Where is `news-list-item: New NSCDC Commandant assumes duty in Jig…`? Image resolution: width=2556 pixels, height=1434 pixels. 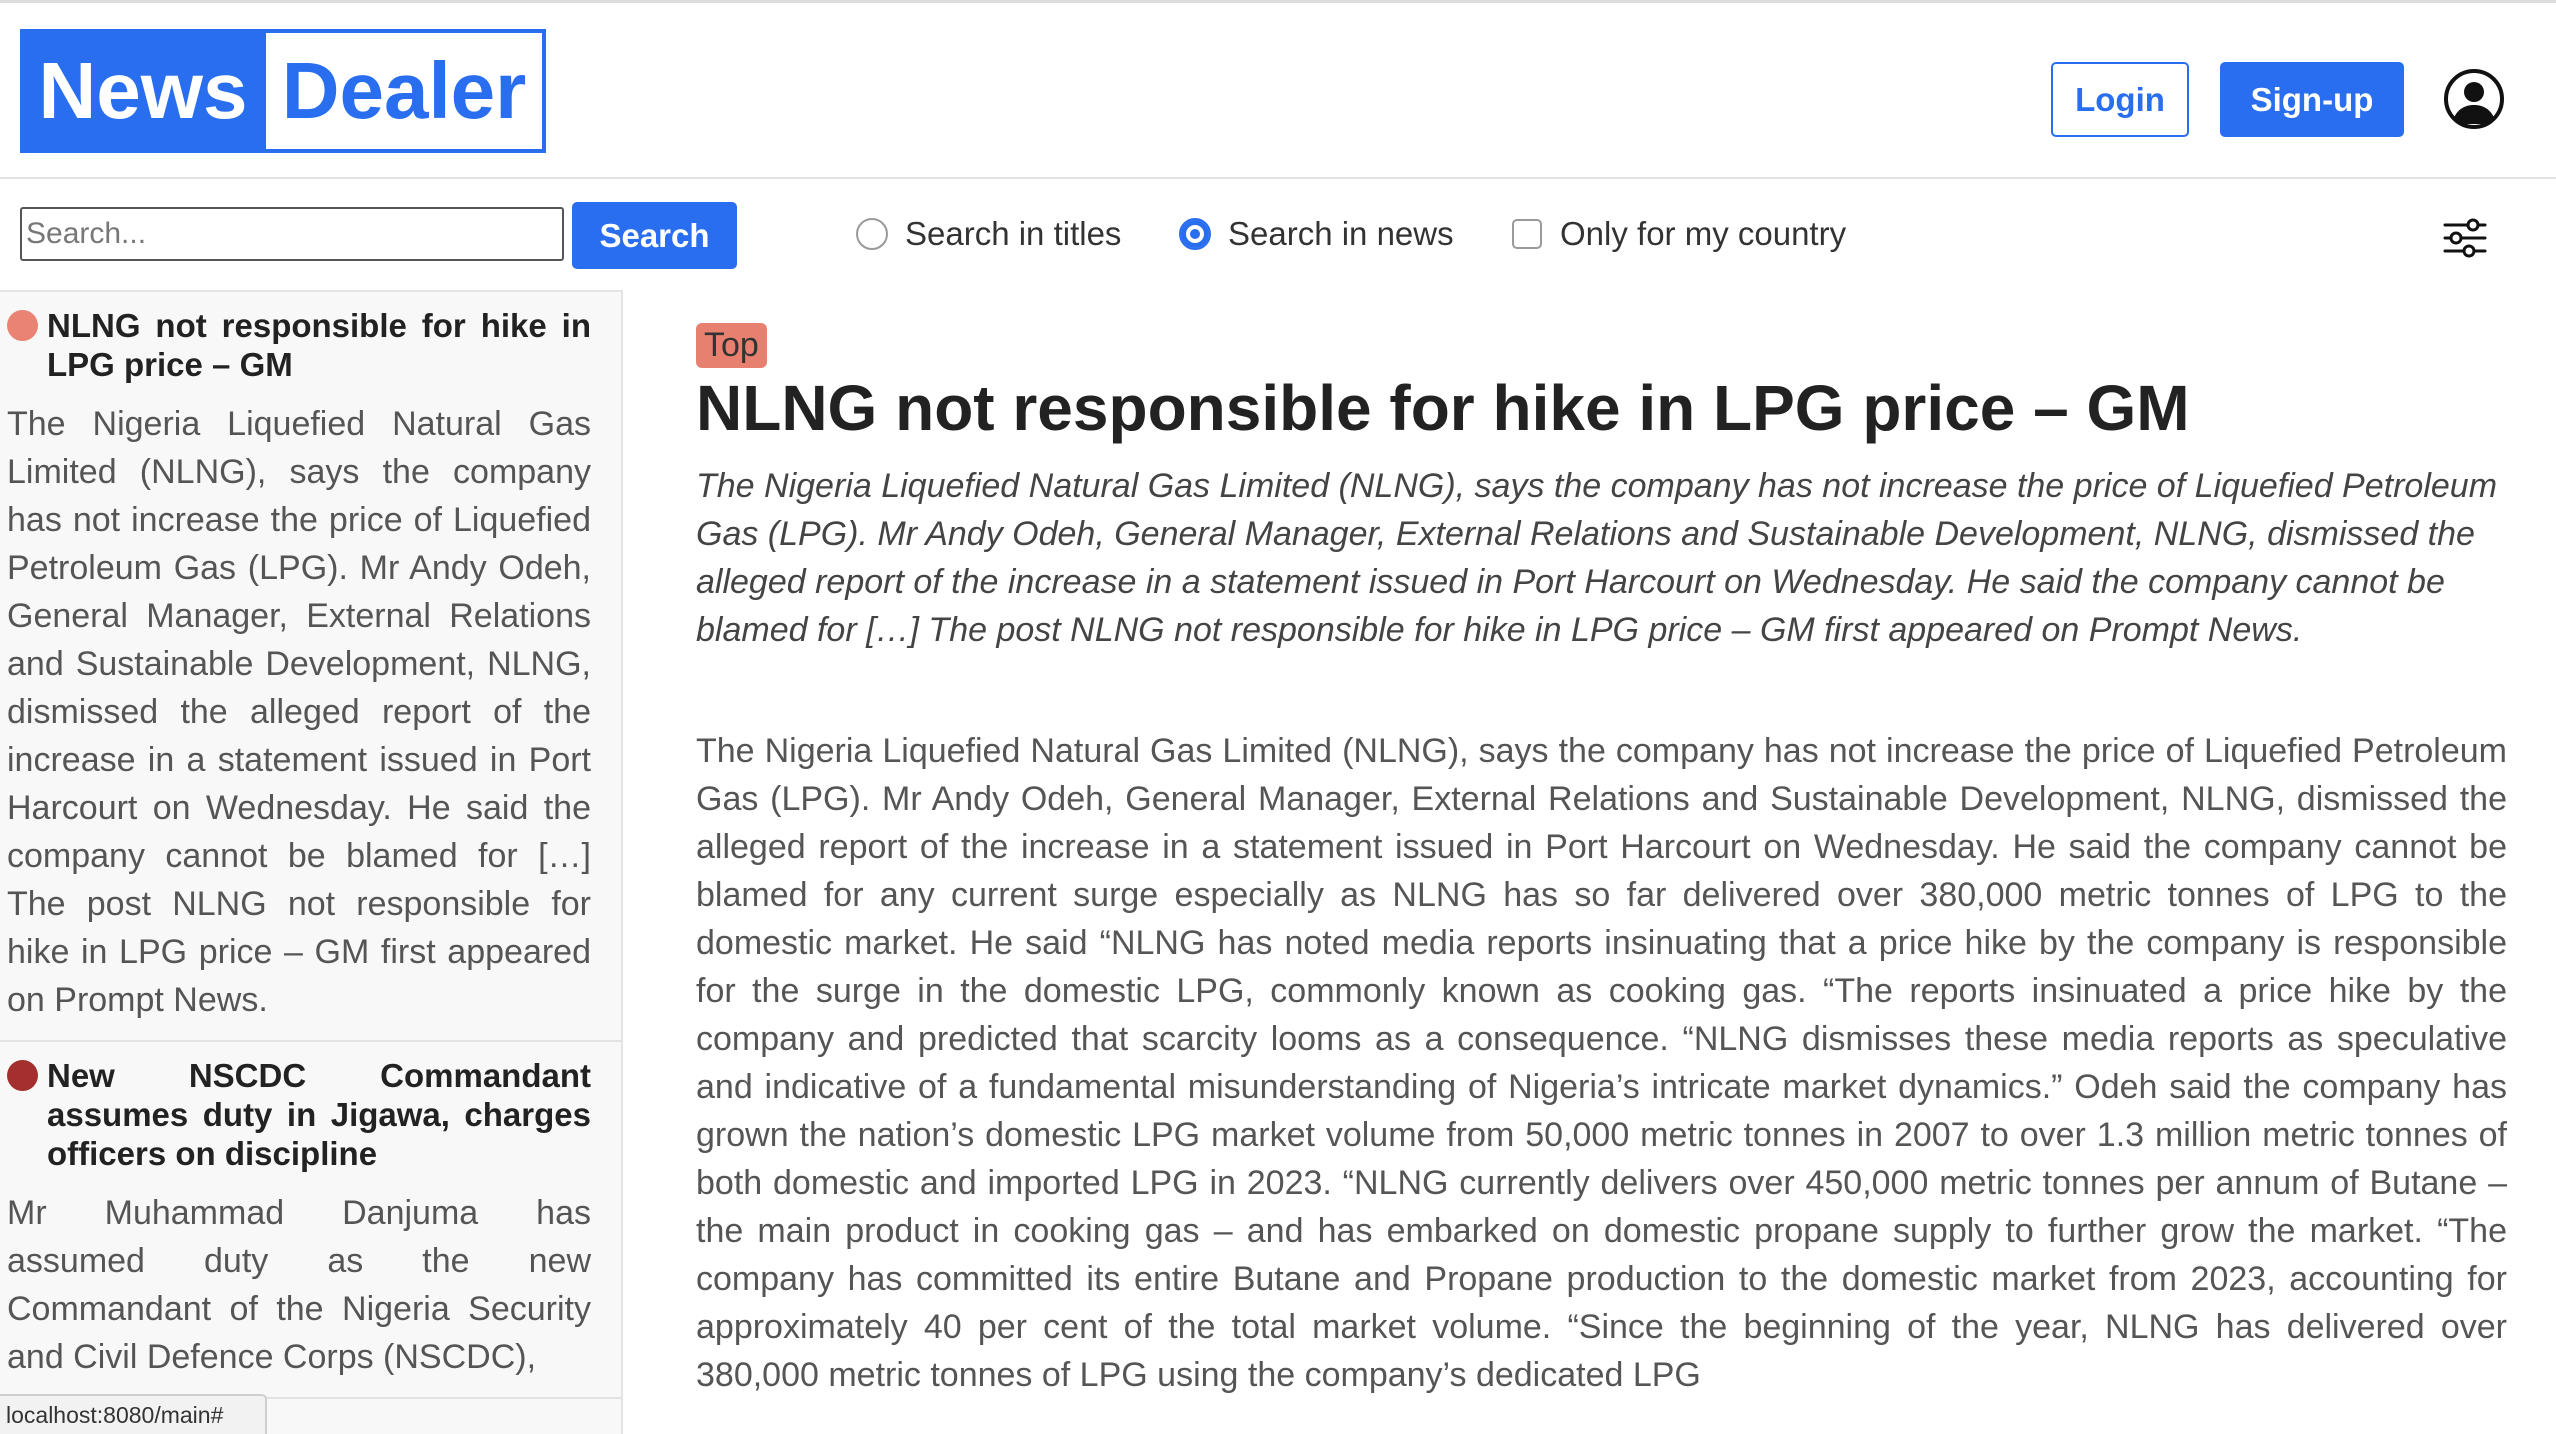 news-list-item: New NSCDC Commandant assumes duty in Jig… is located at coordinates (310, 1220).